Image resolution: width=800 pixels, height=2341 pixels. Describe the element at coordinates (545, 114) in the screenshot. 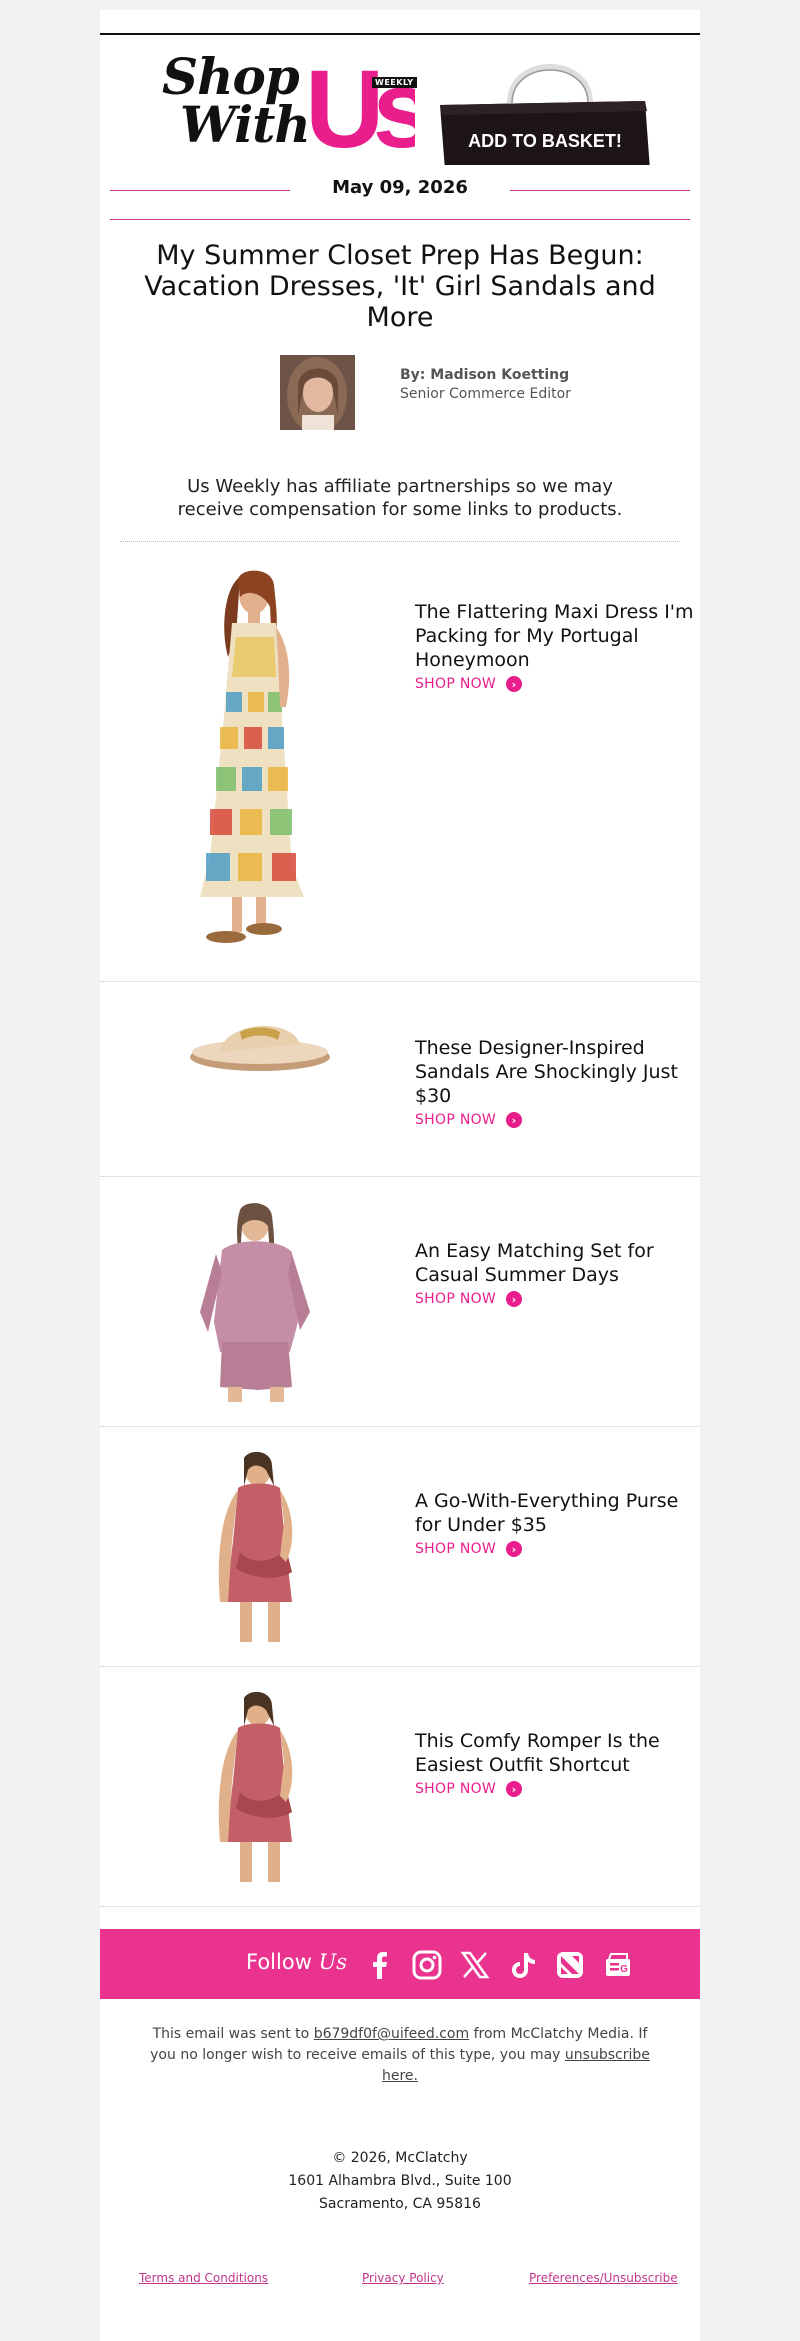

I see `shopping-bag-icon: ADD TO BASKET!` at that location.